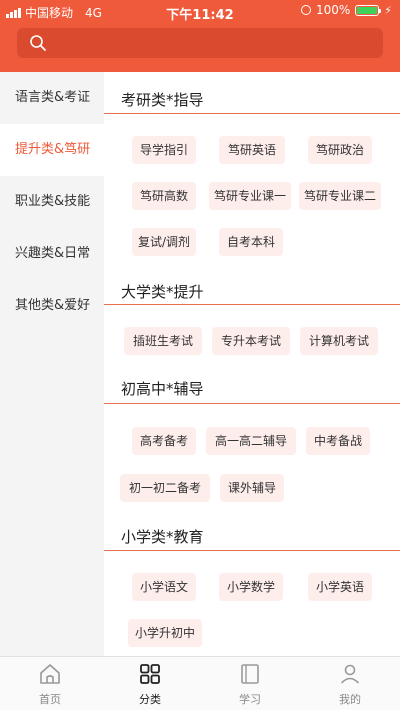 The image size is (400, 710). I want to click on section-title: 考研类*指导, so click(162, 100).